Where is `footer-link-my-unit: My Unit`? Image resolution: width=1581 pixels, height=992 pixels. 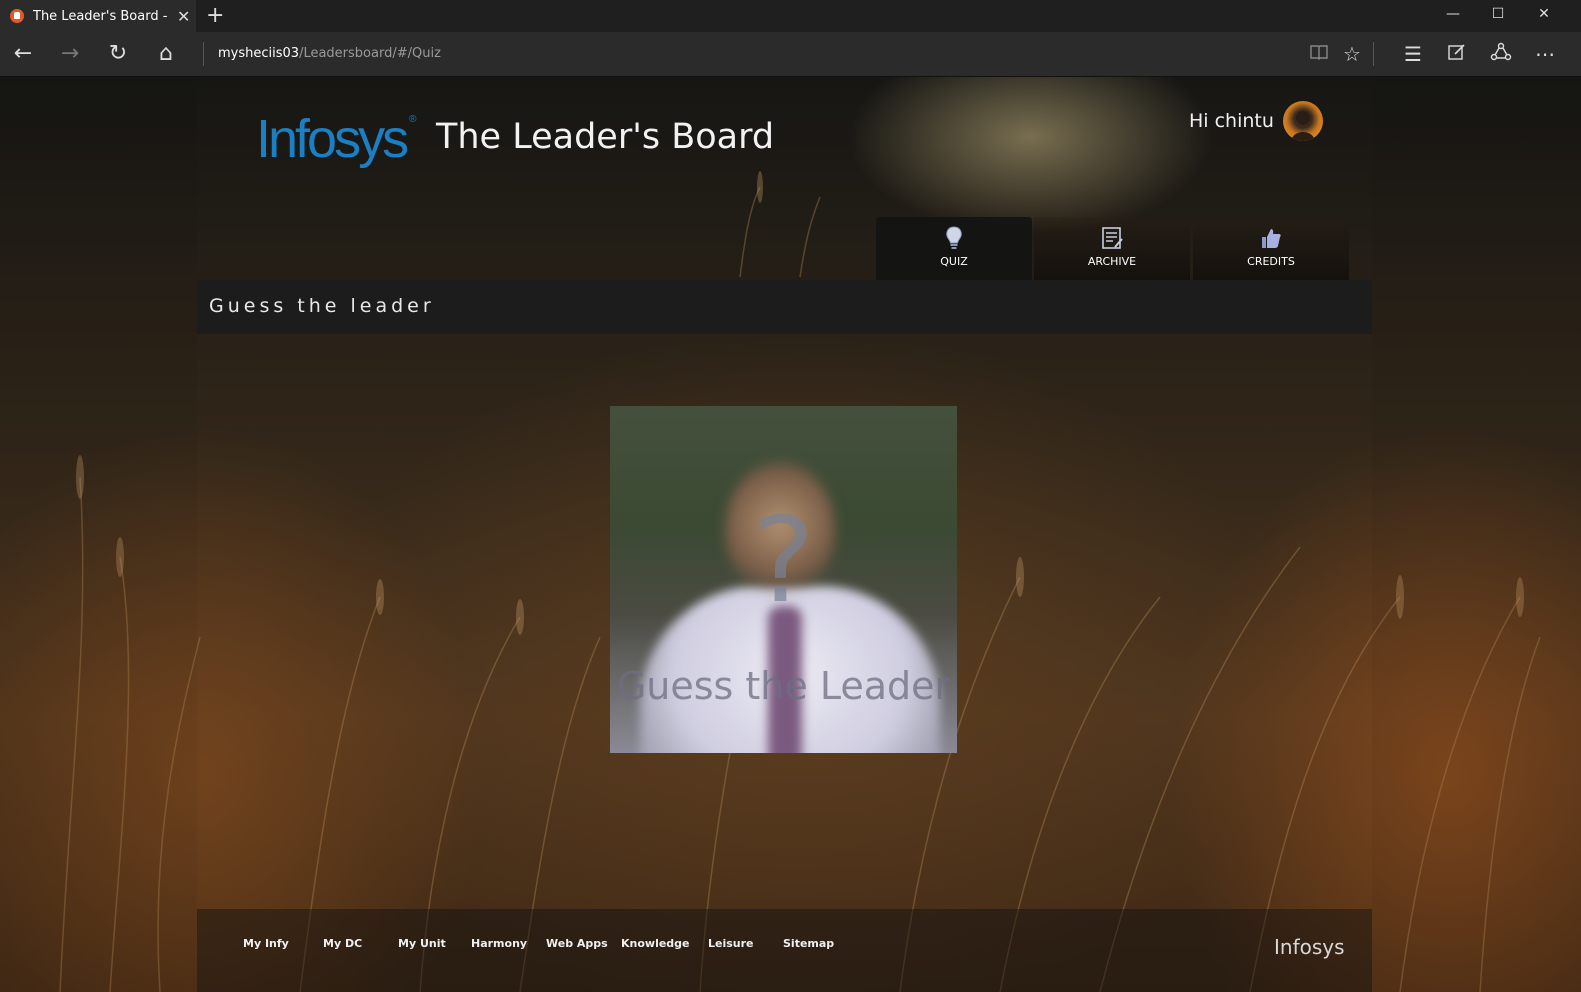 footer-link-my-unit: My Unit is located at coordinates (422, 943).